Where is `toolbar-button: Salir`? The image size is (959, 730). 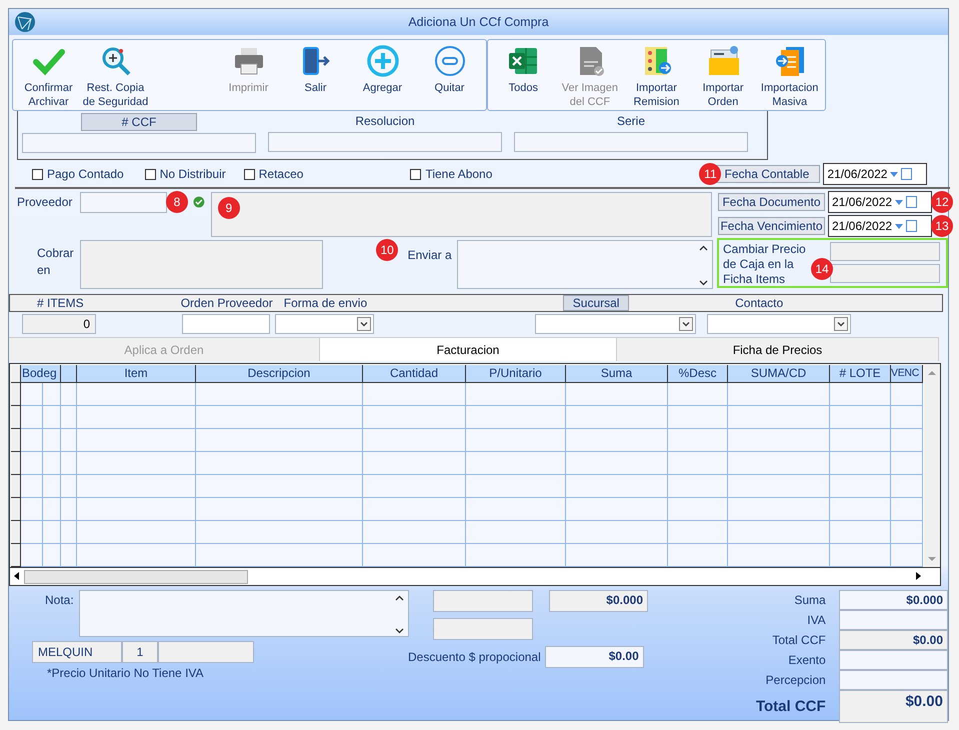
toolbar-button: Salir is located at coordinates (315, 77).